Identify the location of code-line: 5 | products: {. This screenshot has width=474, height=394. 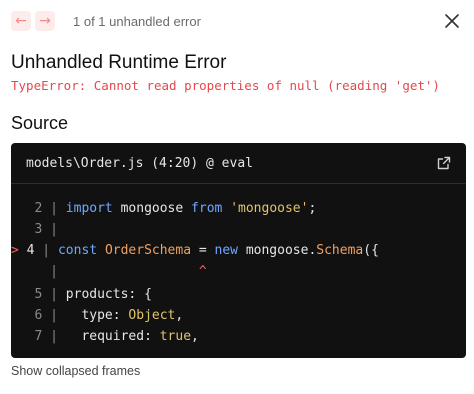
(93, 294).